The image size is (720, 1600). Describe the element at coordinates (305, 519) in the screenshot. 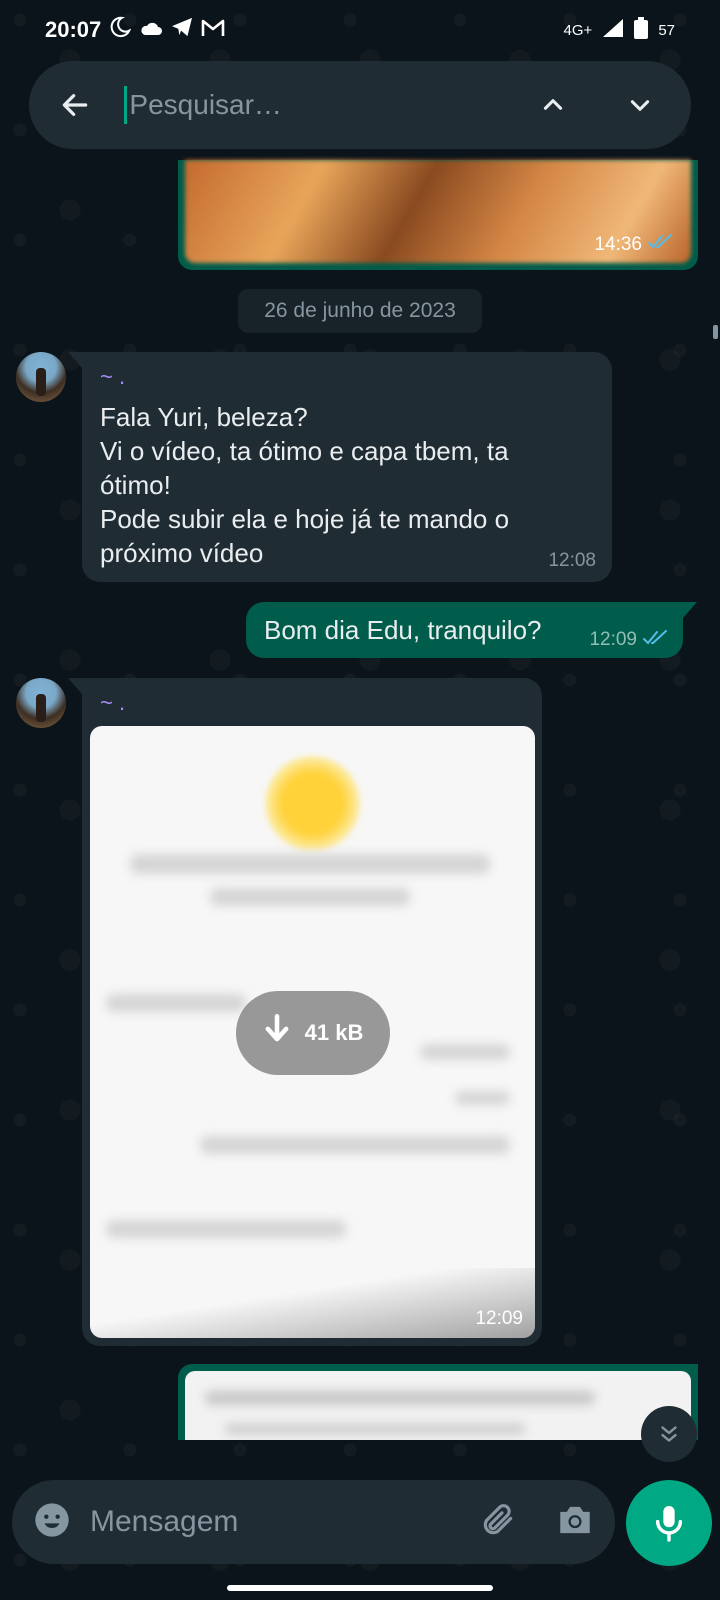

I see `message-line: Pode subir ela e hoje já te mando o` at that location.